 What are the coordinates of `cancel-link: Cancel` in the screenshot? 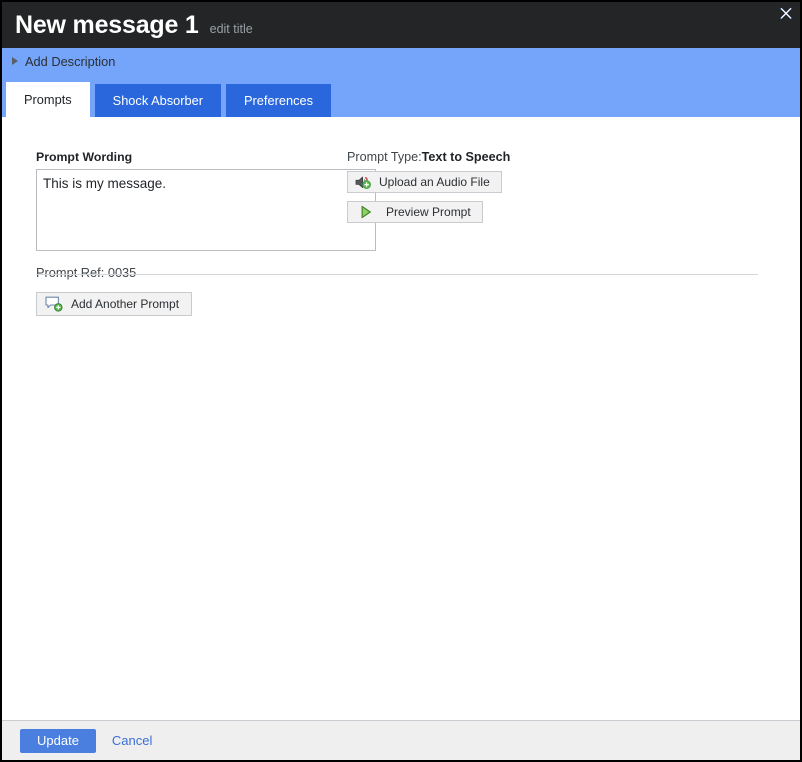 It's located at (132, 740).